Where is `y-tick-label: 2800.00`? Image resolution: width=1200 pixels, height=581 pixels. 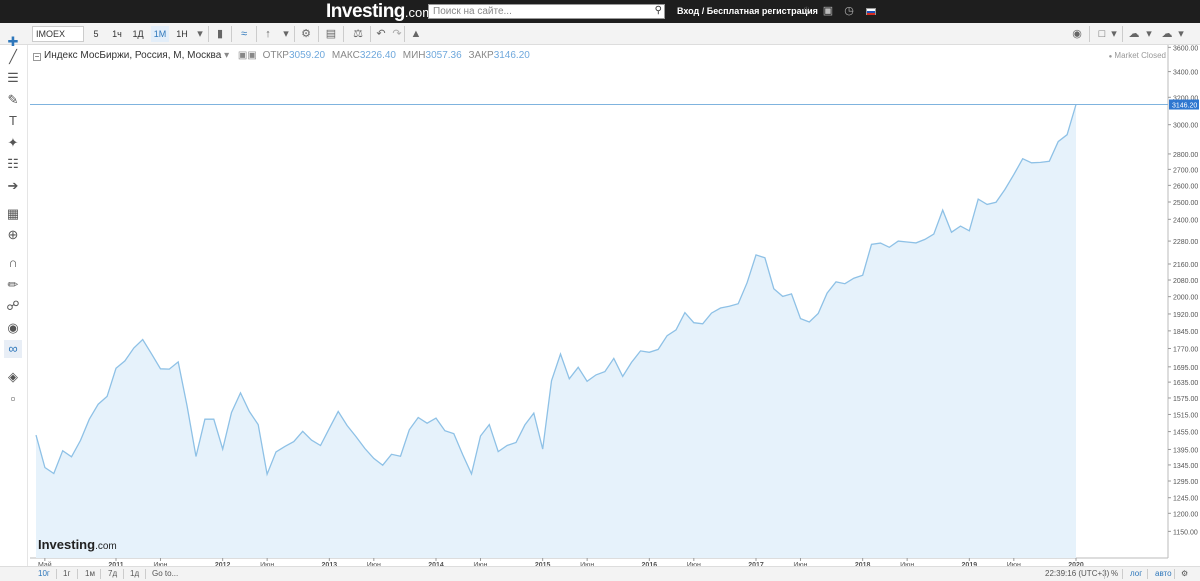 y-tick-label: 2800.00 is located at coordinates (1185, 155).